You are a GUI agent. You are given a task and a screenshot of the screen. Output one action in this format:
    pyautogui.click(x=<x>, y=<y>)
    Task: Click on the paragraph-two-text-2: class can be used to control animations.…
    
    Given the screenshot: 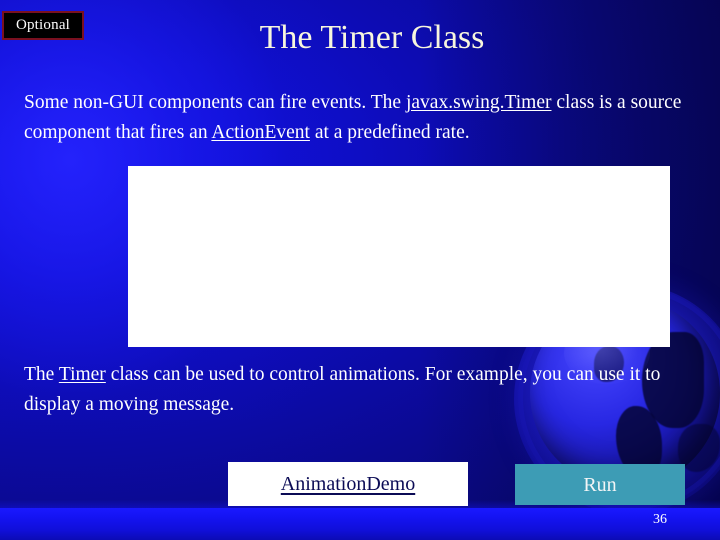 What is the action you would take?
    pyautogui.click(x=342, y=389)
    